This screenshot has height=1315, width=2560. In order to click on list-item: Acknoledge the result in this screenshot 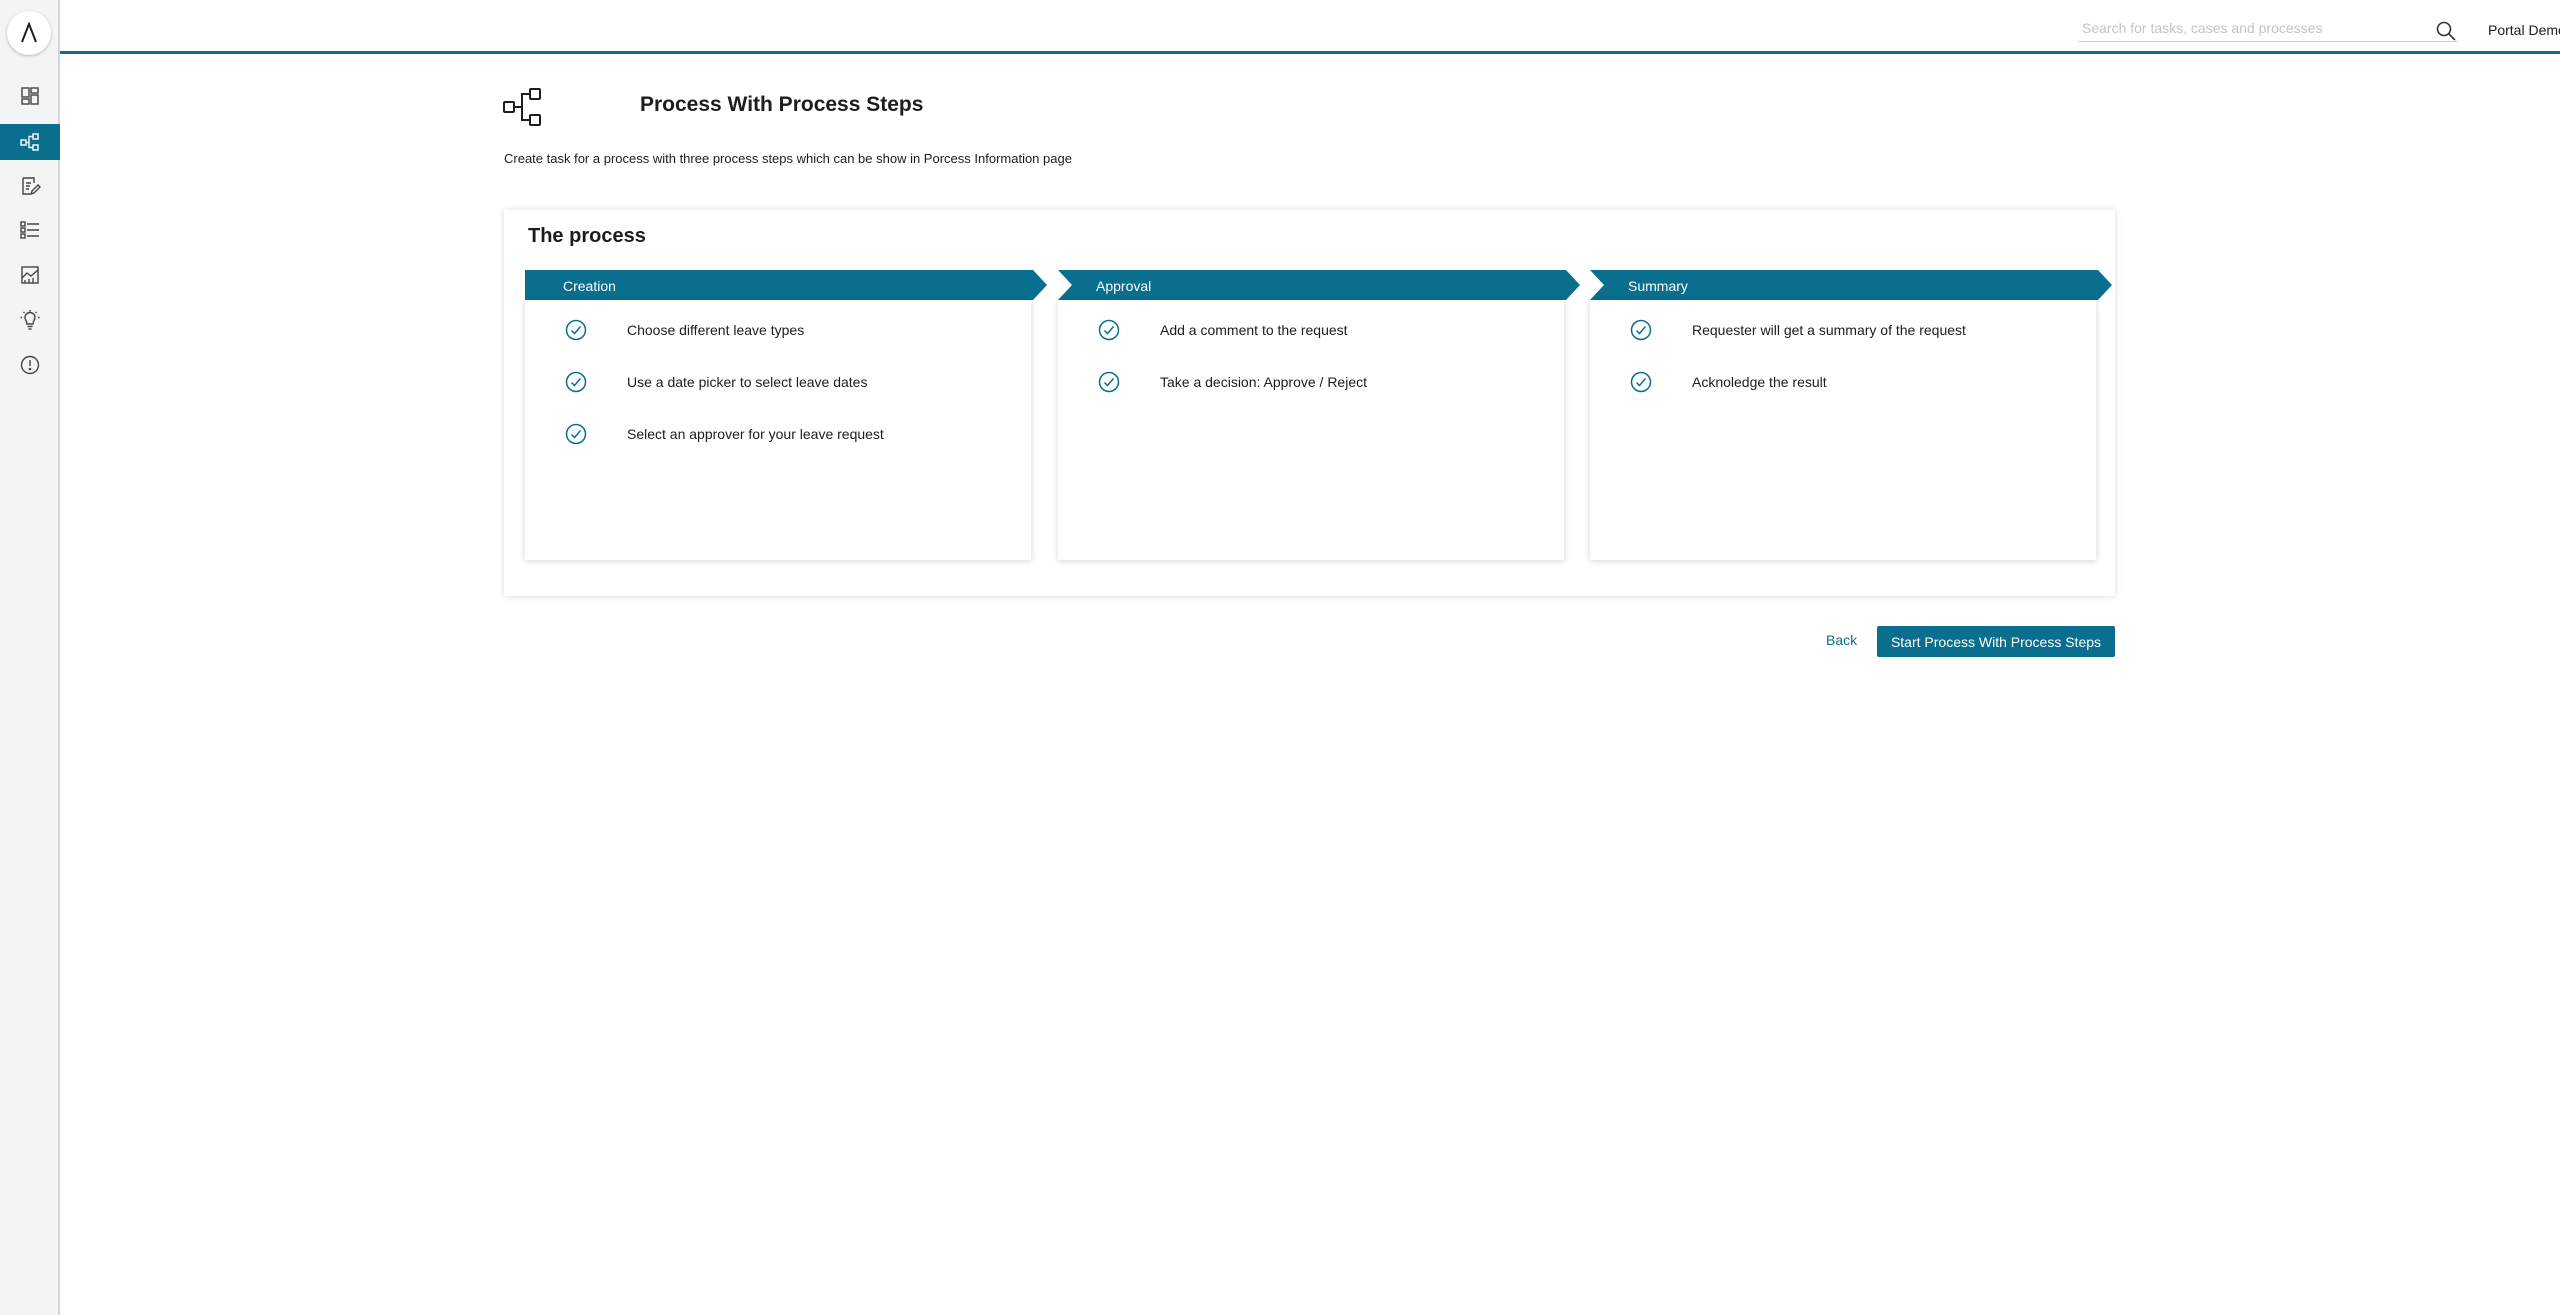, I will do `click(1728, 382)`.